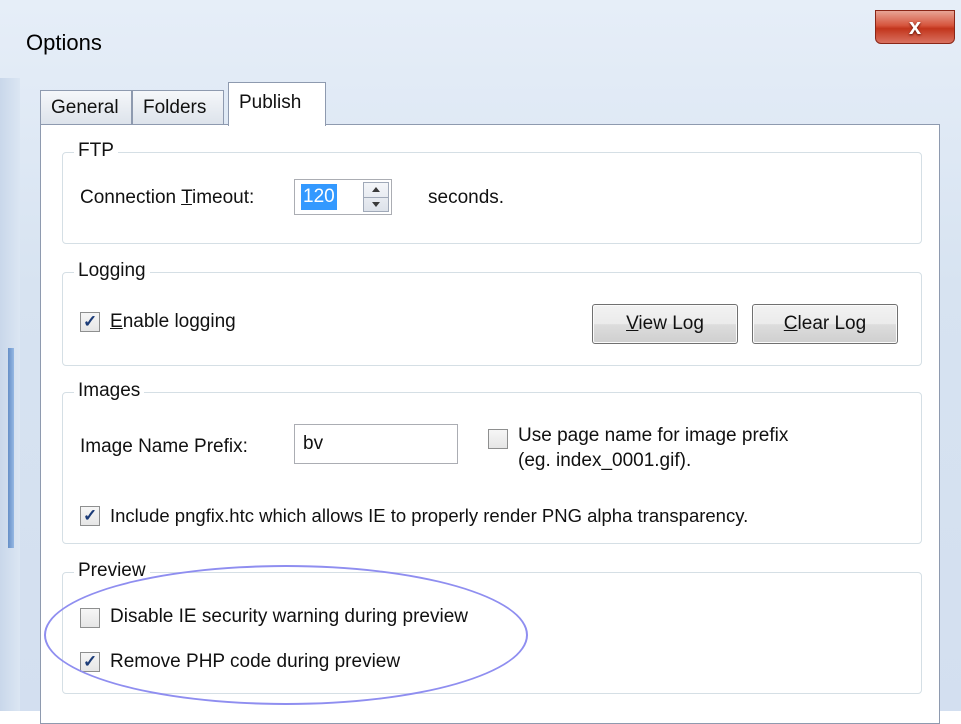 The height and width of the screenshot is (724, 961). What do you see at coordinates (313, 443) in the screenshot?
I see `image-name-prefix-value: bv` at bounding box center [313, 443].